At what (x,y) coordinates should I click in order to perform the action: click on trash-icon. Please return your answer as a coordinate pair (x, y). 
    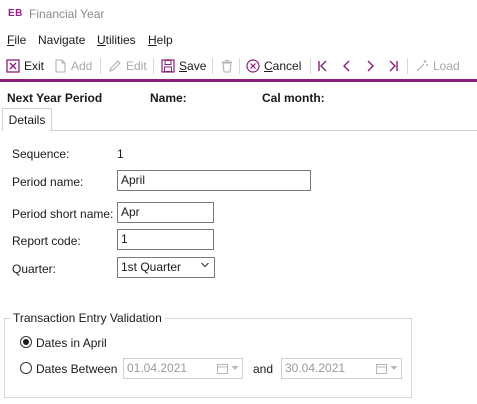
    Looking at the image, I should click on (227, 66).